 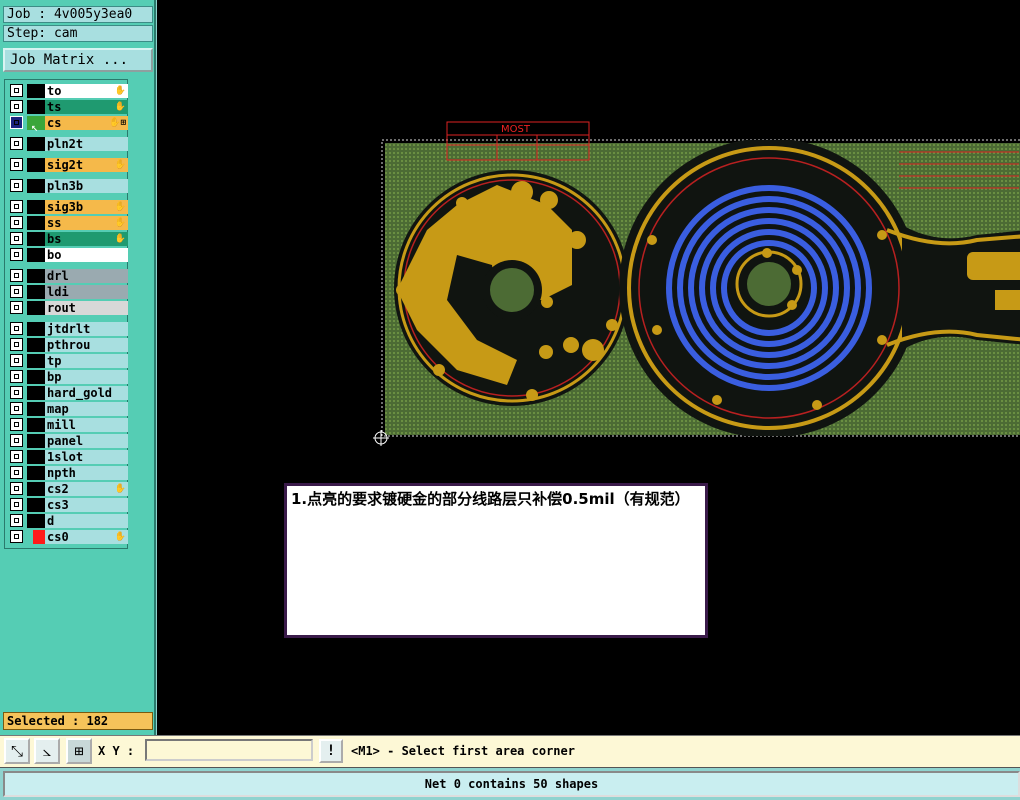 What do you see at coordinates (86, 441) in the screenshot?
I see `layer-name-panel: panel` at bounding box center [86, 441].